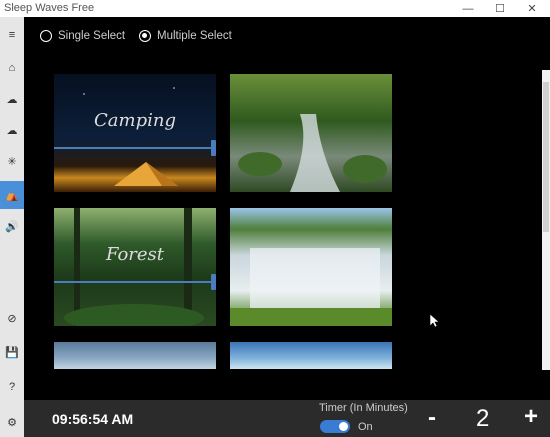 The height and width of the screenshot is (437, 550). Describe the element at coordinates (275, 8) in the screenshot. I see `title-bar: Sleep Waves Free — ☐ ✕` at that location.